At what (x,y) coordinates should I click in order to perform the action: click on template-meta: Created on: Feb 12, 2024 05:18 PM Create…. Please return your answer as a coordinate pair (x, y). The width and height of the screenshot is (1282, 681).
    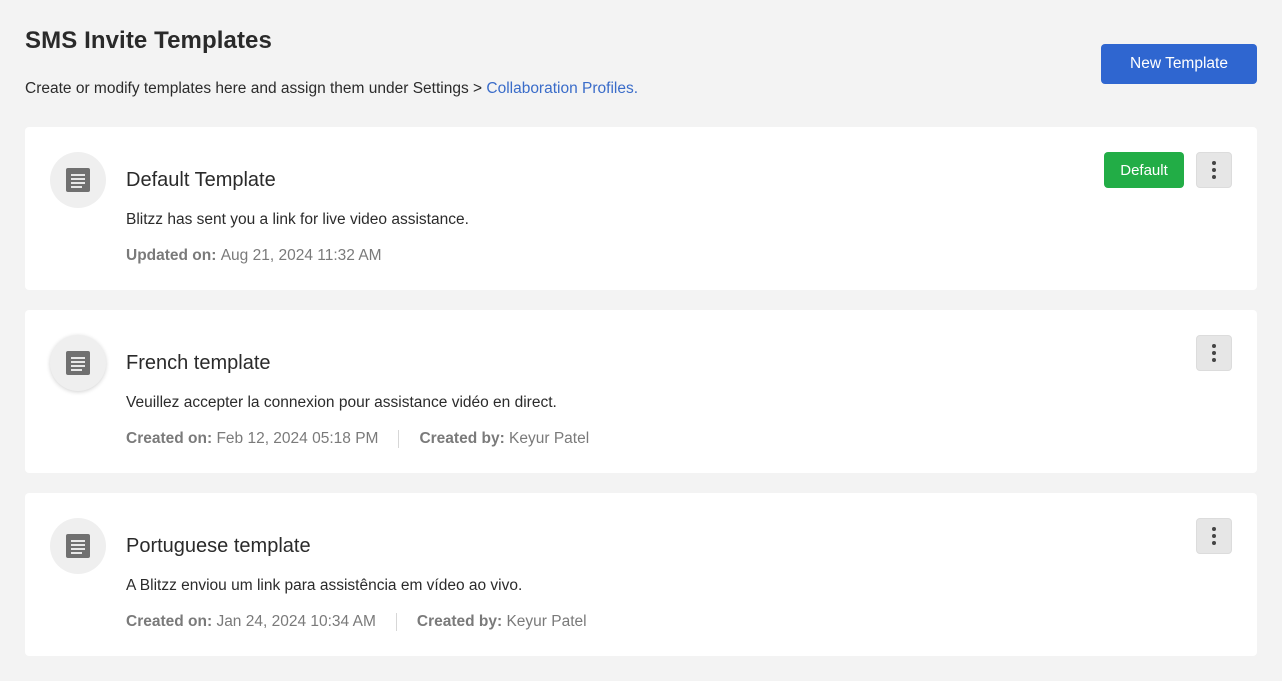
    Looking at the image, I should click on (357, 439).